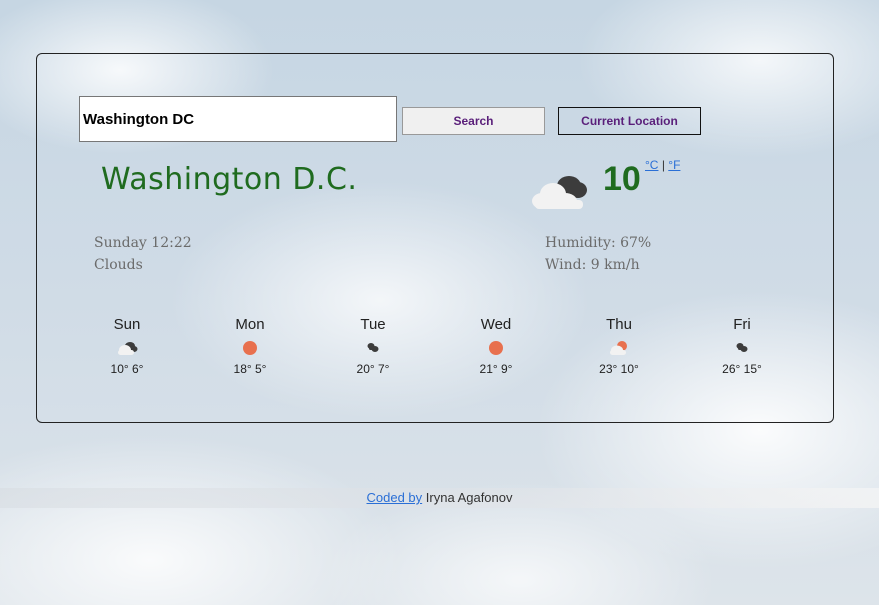 The height and width of the screenshot is (605, 879). I want to click on forecast-day: Mon 18° 5°, so click(250, 345).